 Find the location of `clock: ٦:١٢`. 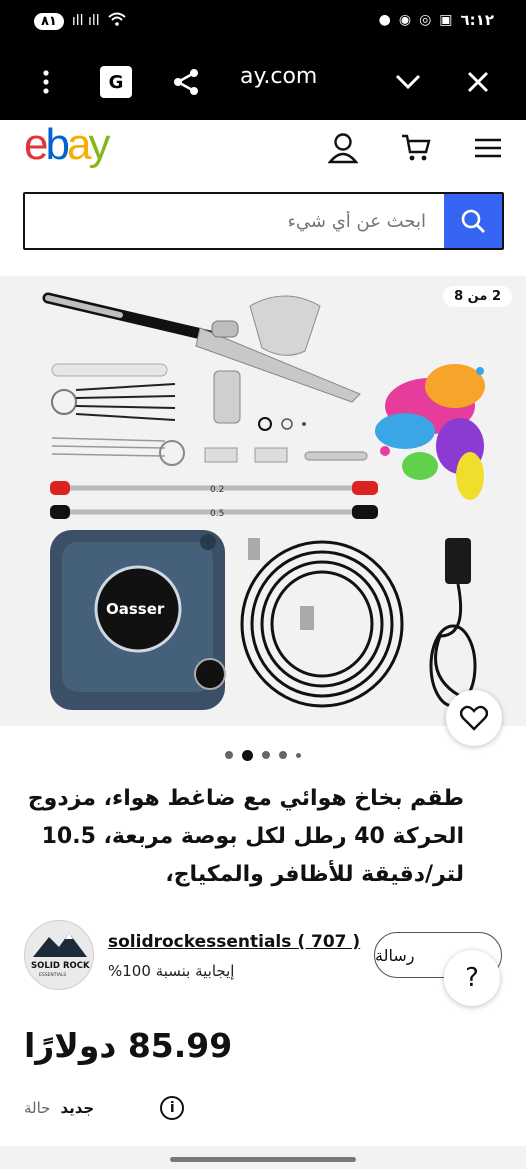

clock: ٦:١٢ is located at coordinates (477, 20).